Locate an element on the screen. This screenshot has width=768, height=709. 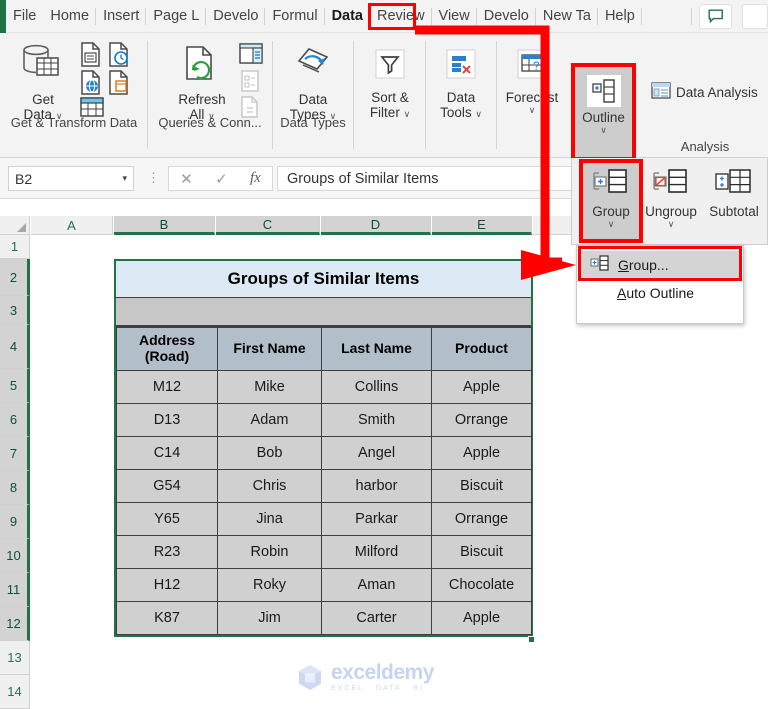
select-all-corner is located at coordinates (15, 225).